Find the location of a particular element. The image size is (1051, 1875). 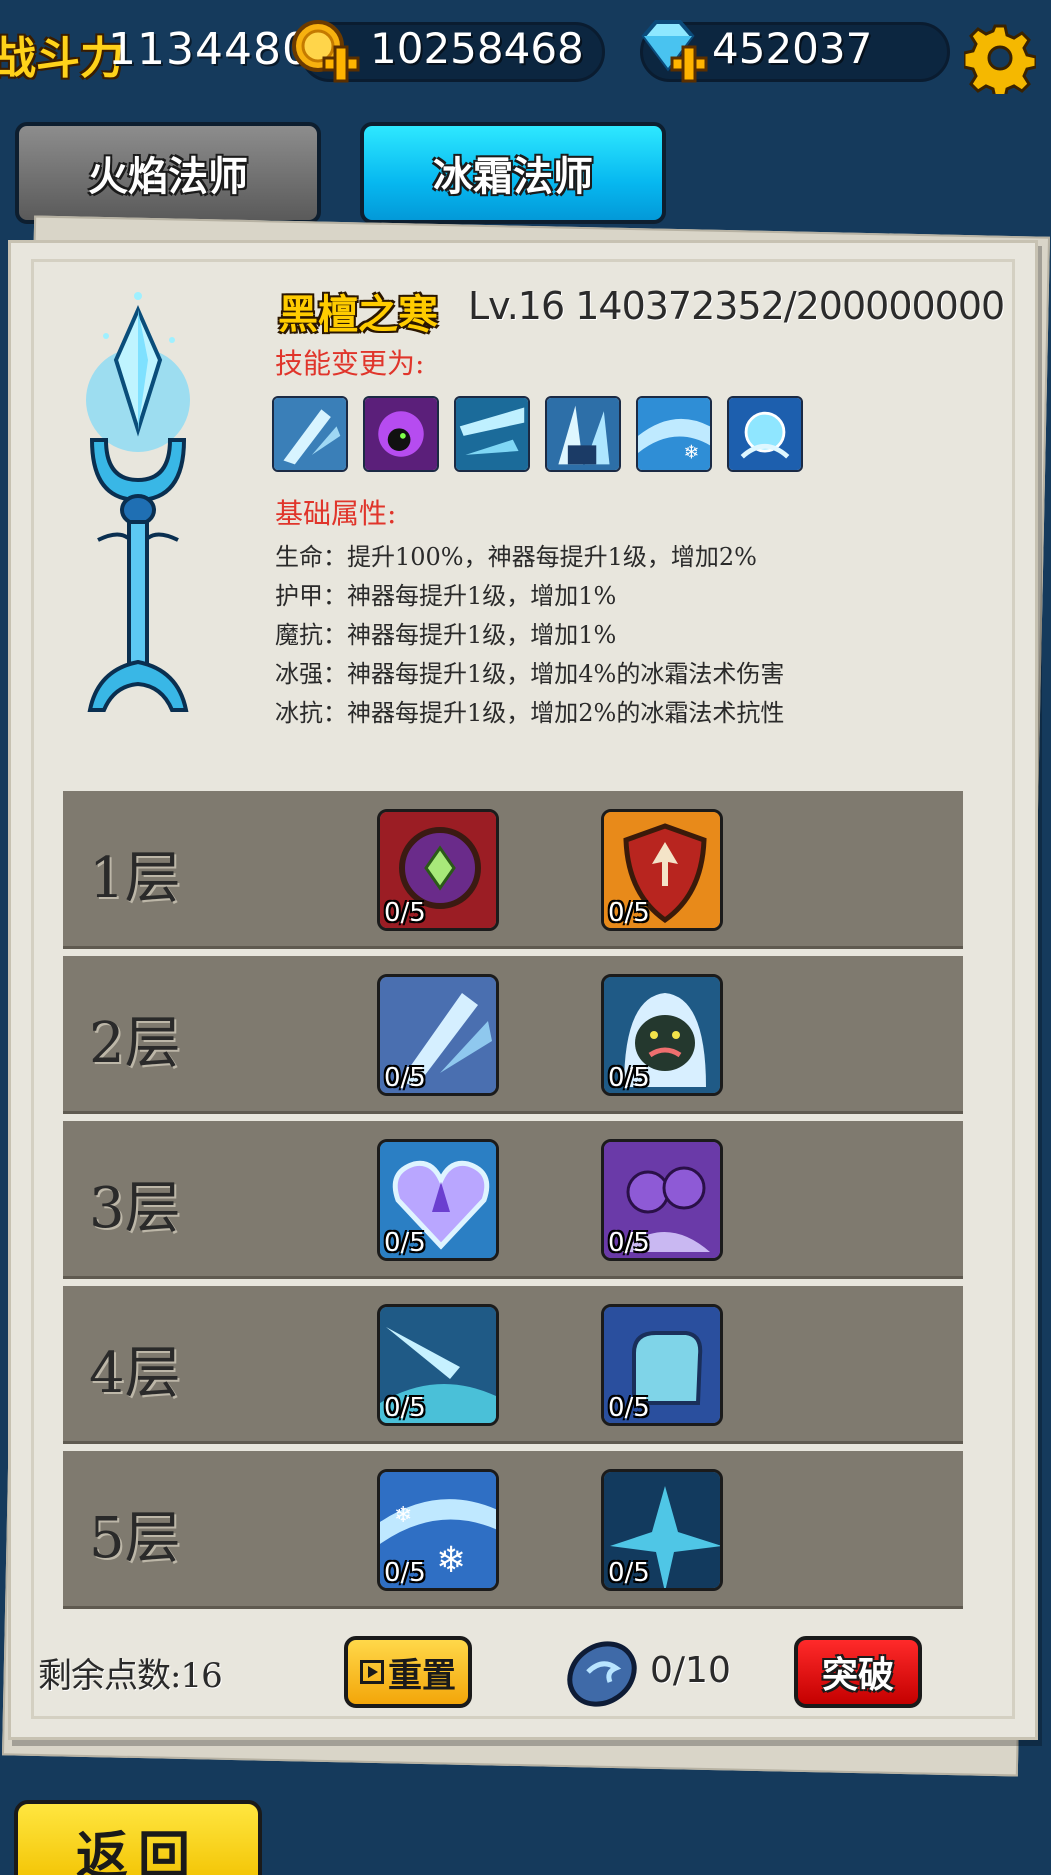

tier-label: 4层 is located at coordinates (135, 1373).